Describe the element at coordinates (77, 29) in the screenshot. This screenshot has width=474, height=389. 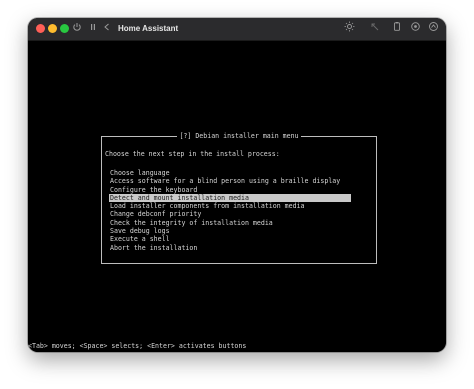
I see `power-icon` at that location.